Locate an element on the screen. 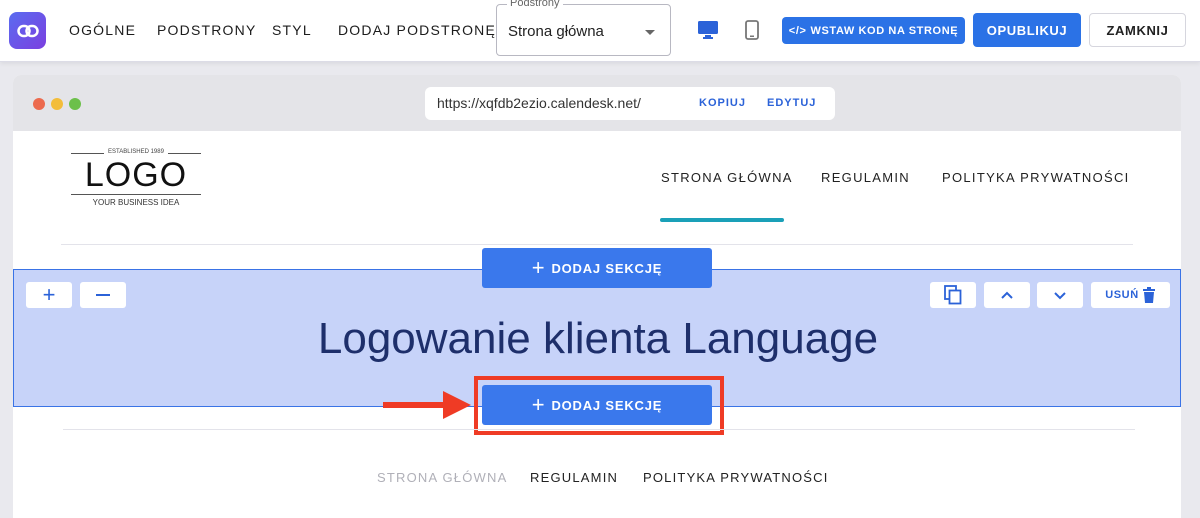 The height and width of the screenshot is (518, 1200). move-section-up-button is located at coordinates (1007, 295).